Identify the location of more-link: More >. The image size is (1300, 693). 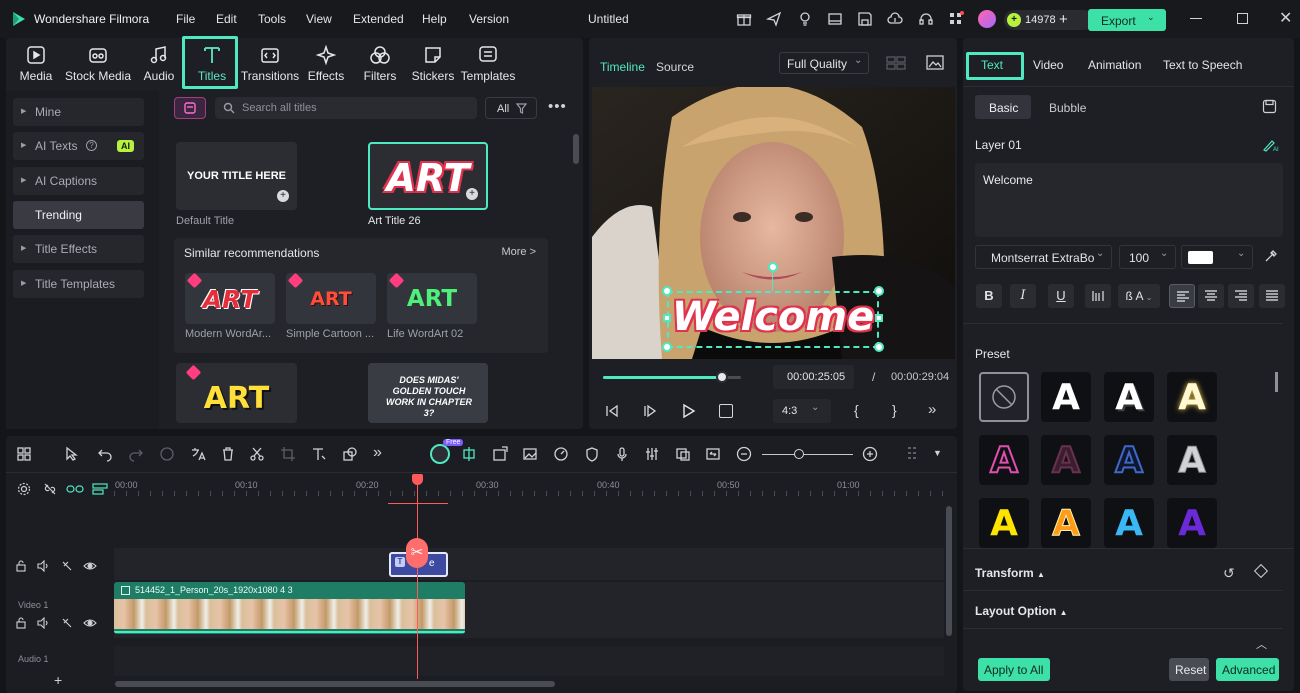
(518, 252).